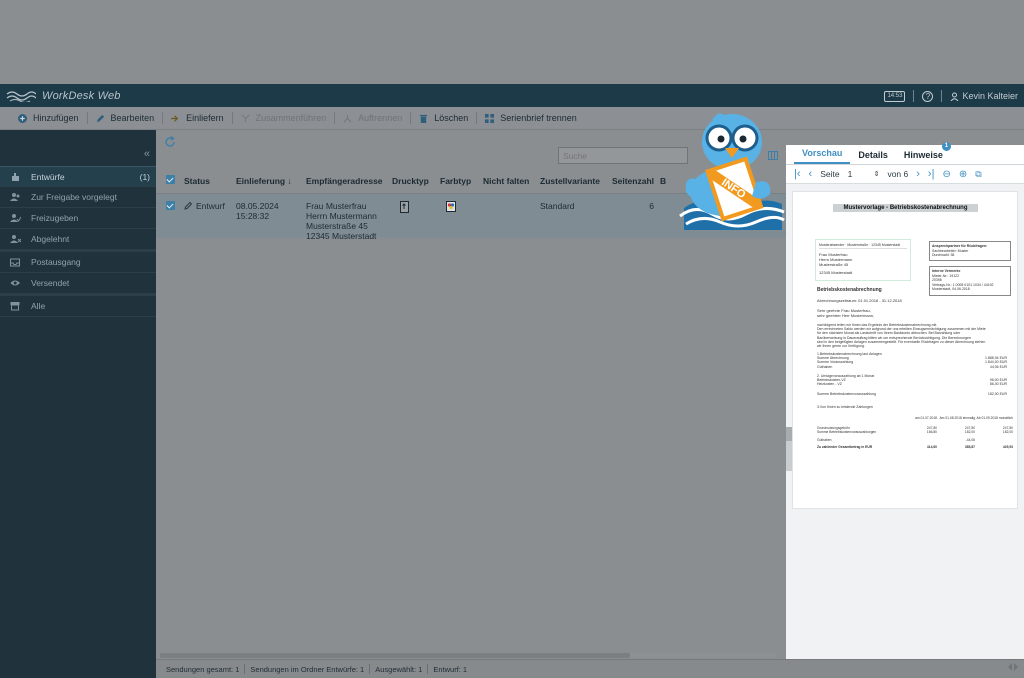 Image resolution: width=1024 pixels, height=678 pixels. What do you see at coordinates (942, 96) in the screenshot?
I see `header-divider` at bounding box center [942, 96].